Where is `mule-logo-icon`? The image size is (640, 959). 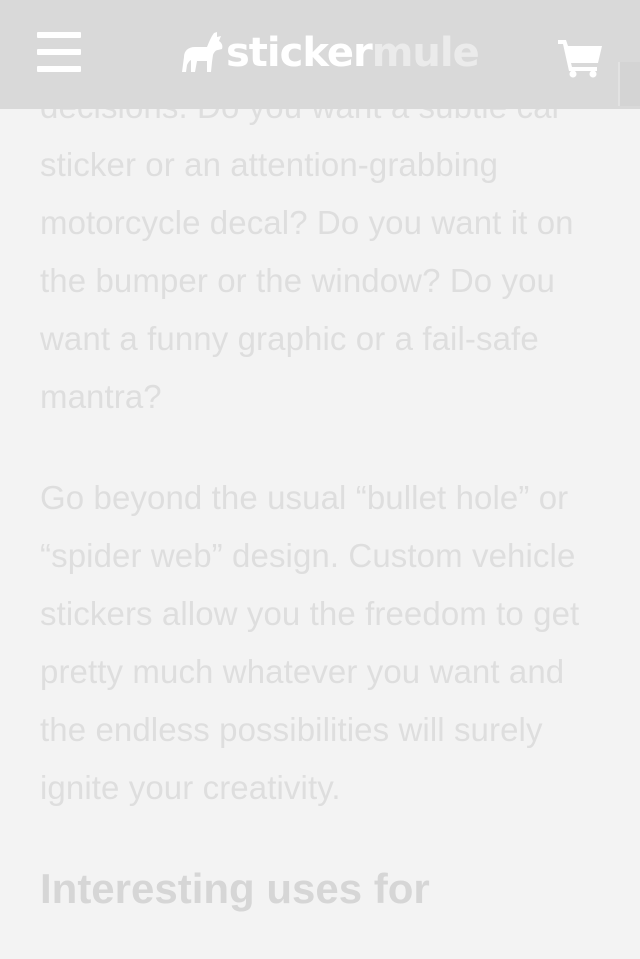 mule-logo-icon is located at coordinates (202, 52).